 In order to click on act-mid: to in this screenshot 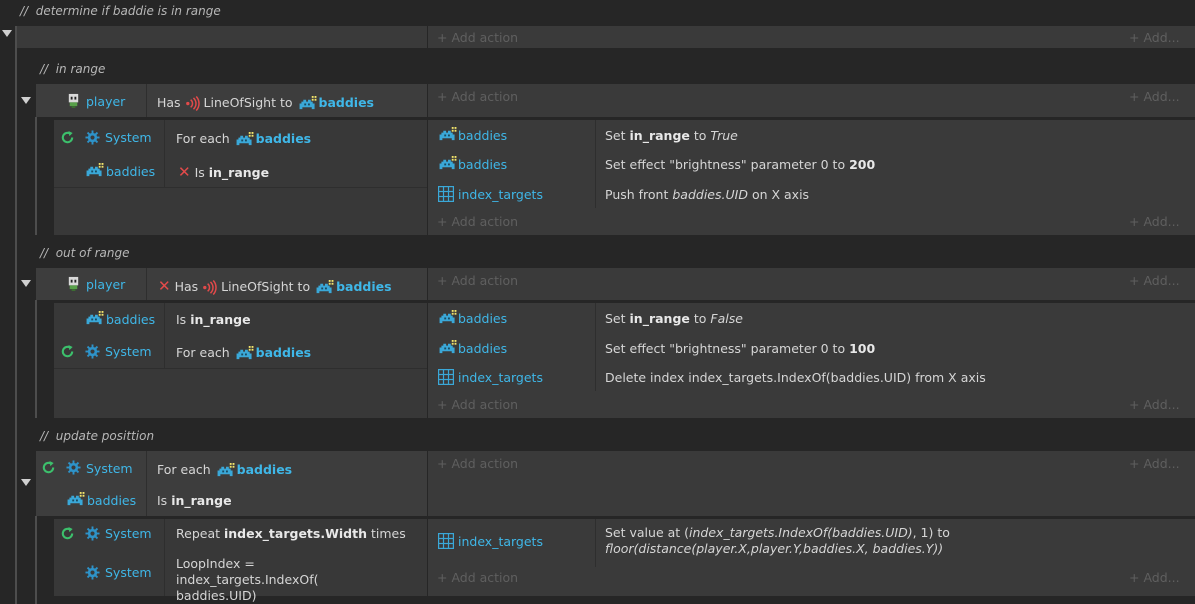, I will do `click(700, 135)`.